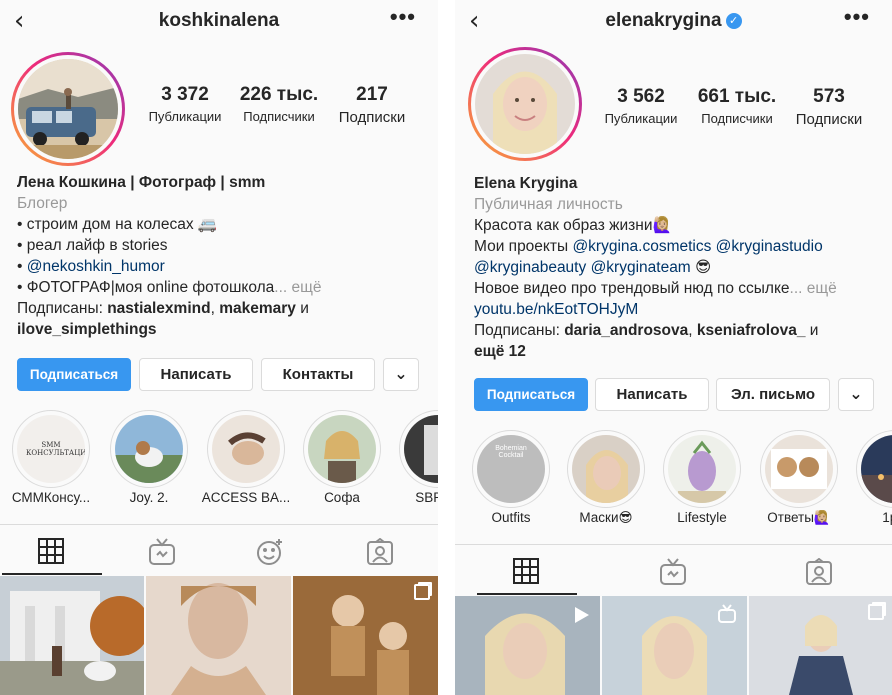 This screenshot has height=695, width=892. I want to click on contacts-button: Контакты, so click(318, 374).